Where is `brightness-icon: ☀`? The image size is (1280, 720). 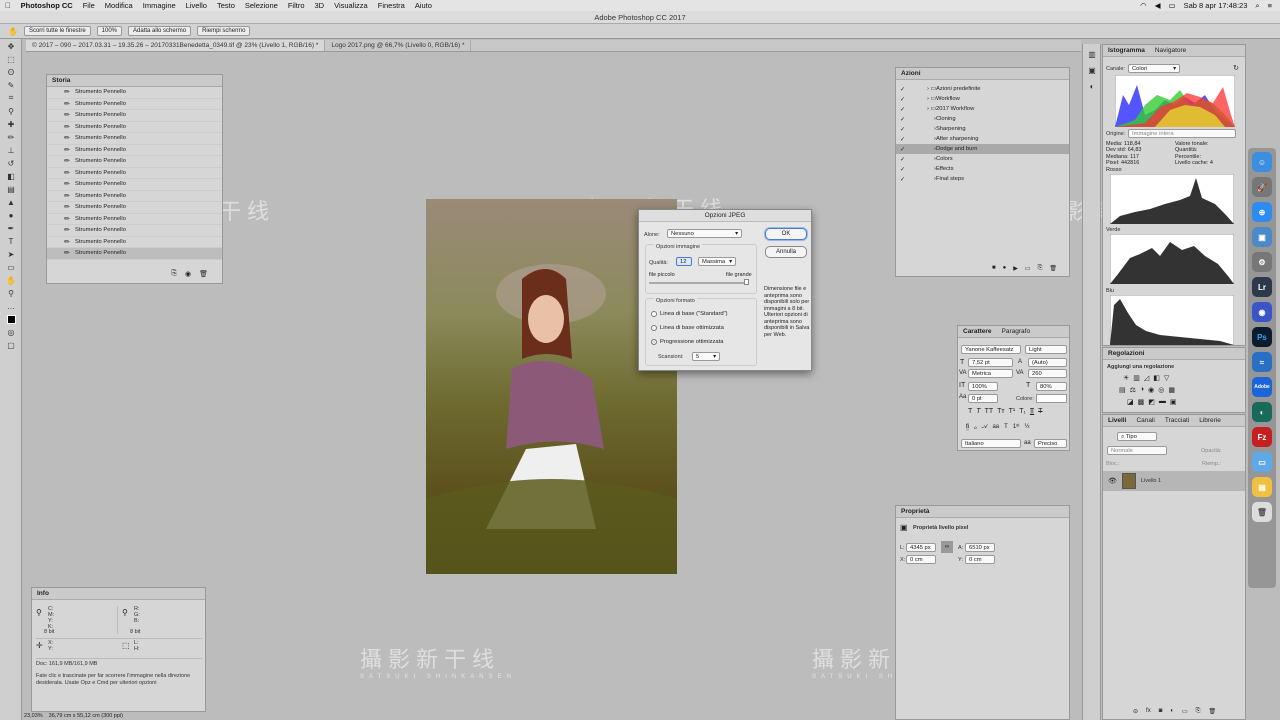
brightness-icon: ☀ is located at coordinates (1126, 378).